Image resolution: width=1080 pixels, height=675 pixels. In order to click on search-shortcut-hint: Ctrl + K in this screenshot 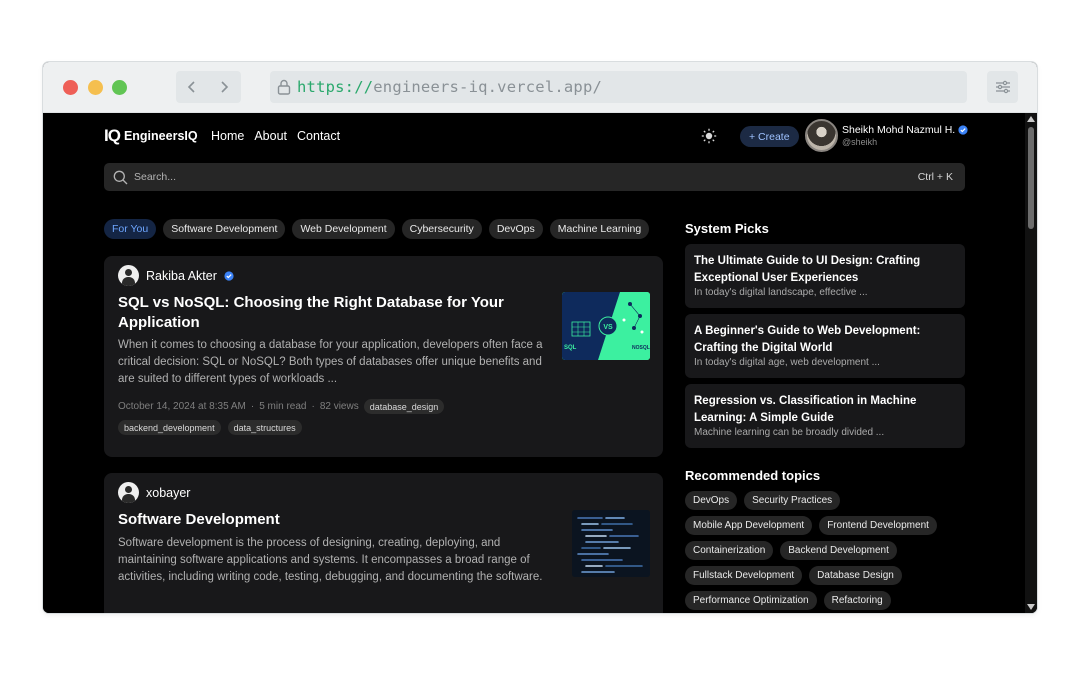, I will do `click(935, 177)`.